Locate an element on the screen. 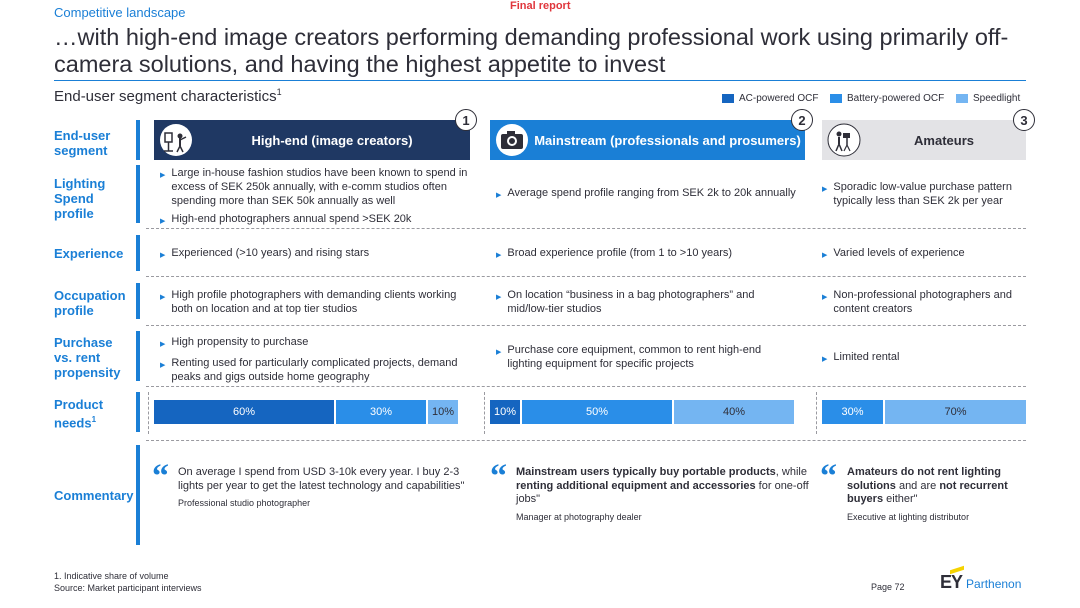 This screenshot has width=1080, height=608. logo-ey-text: EY is located at coordinates (951, 582).